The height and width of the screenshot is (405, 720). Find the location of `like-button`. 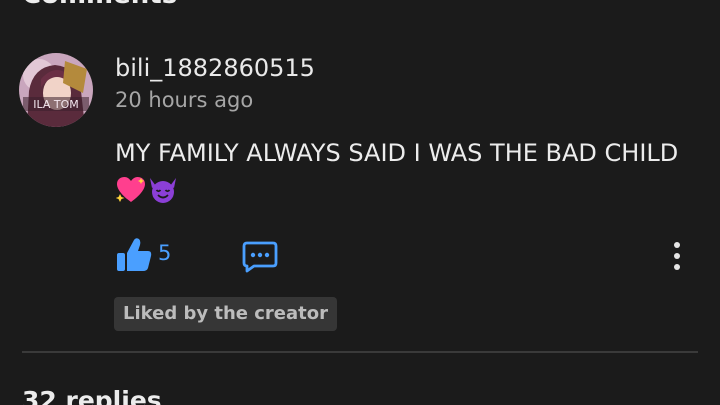

like-button is located at coordinates (135, 256).